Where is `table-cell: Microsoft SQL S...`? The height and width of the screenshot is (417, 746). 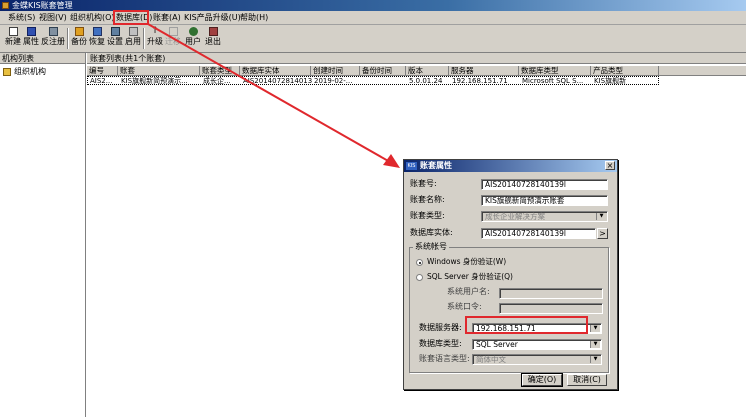 table-cell: Microsoft SQL S... is located at coordinates (553, 81).